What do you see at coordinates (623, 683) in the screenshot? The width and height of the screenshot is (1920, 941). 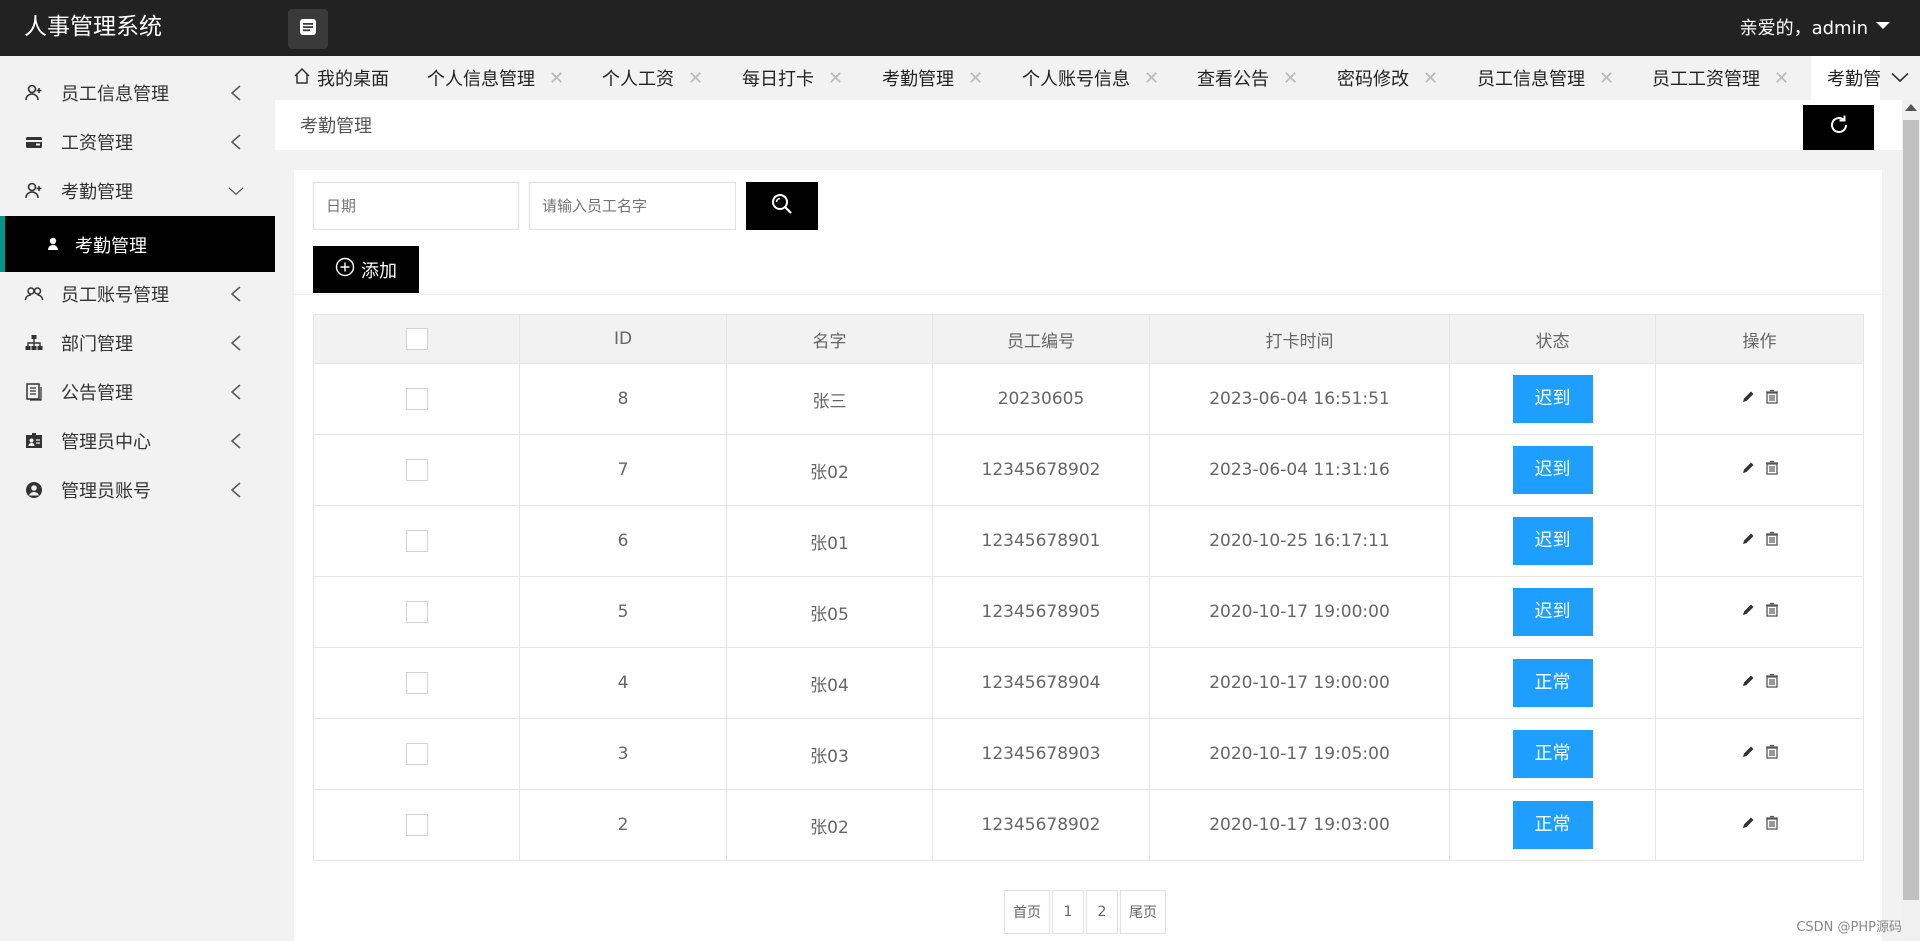 I see `cell-id: 4` at bounding box center [623, 683].